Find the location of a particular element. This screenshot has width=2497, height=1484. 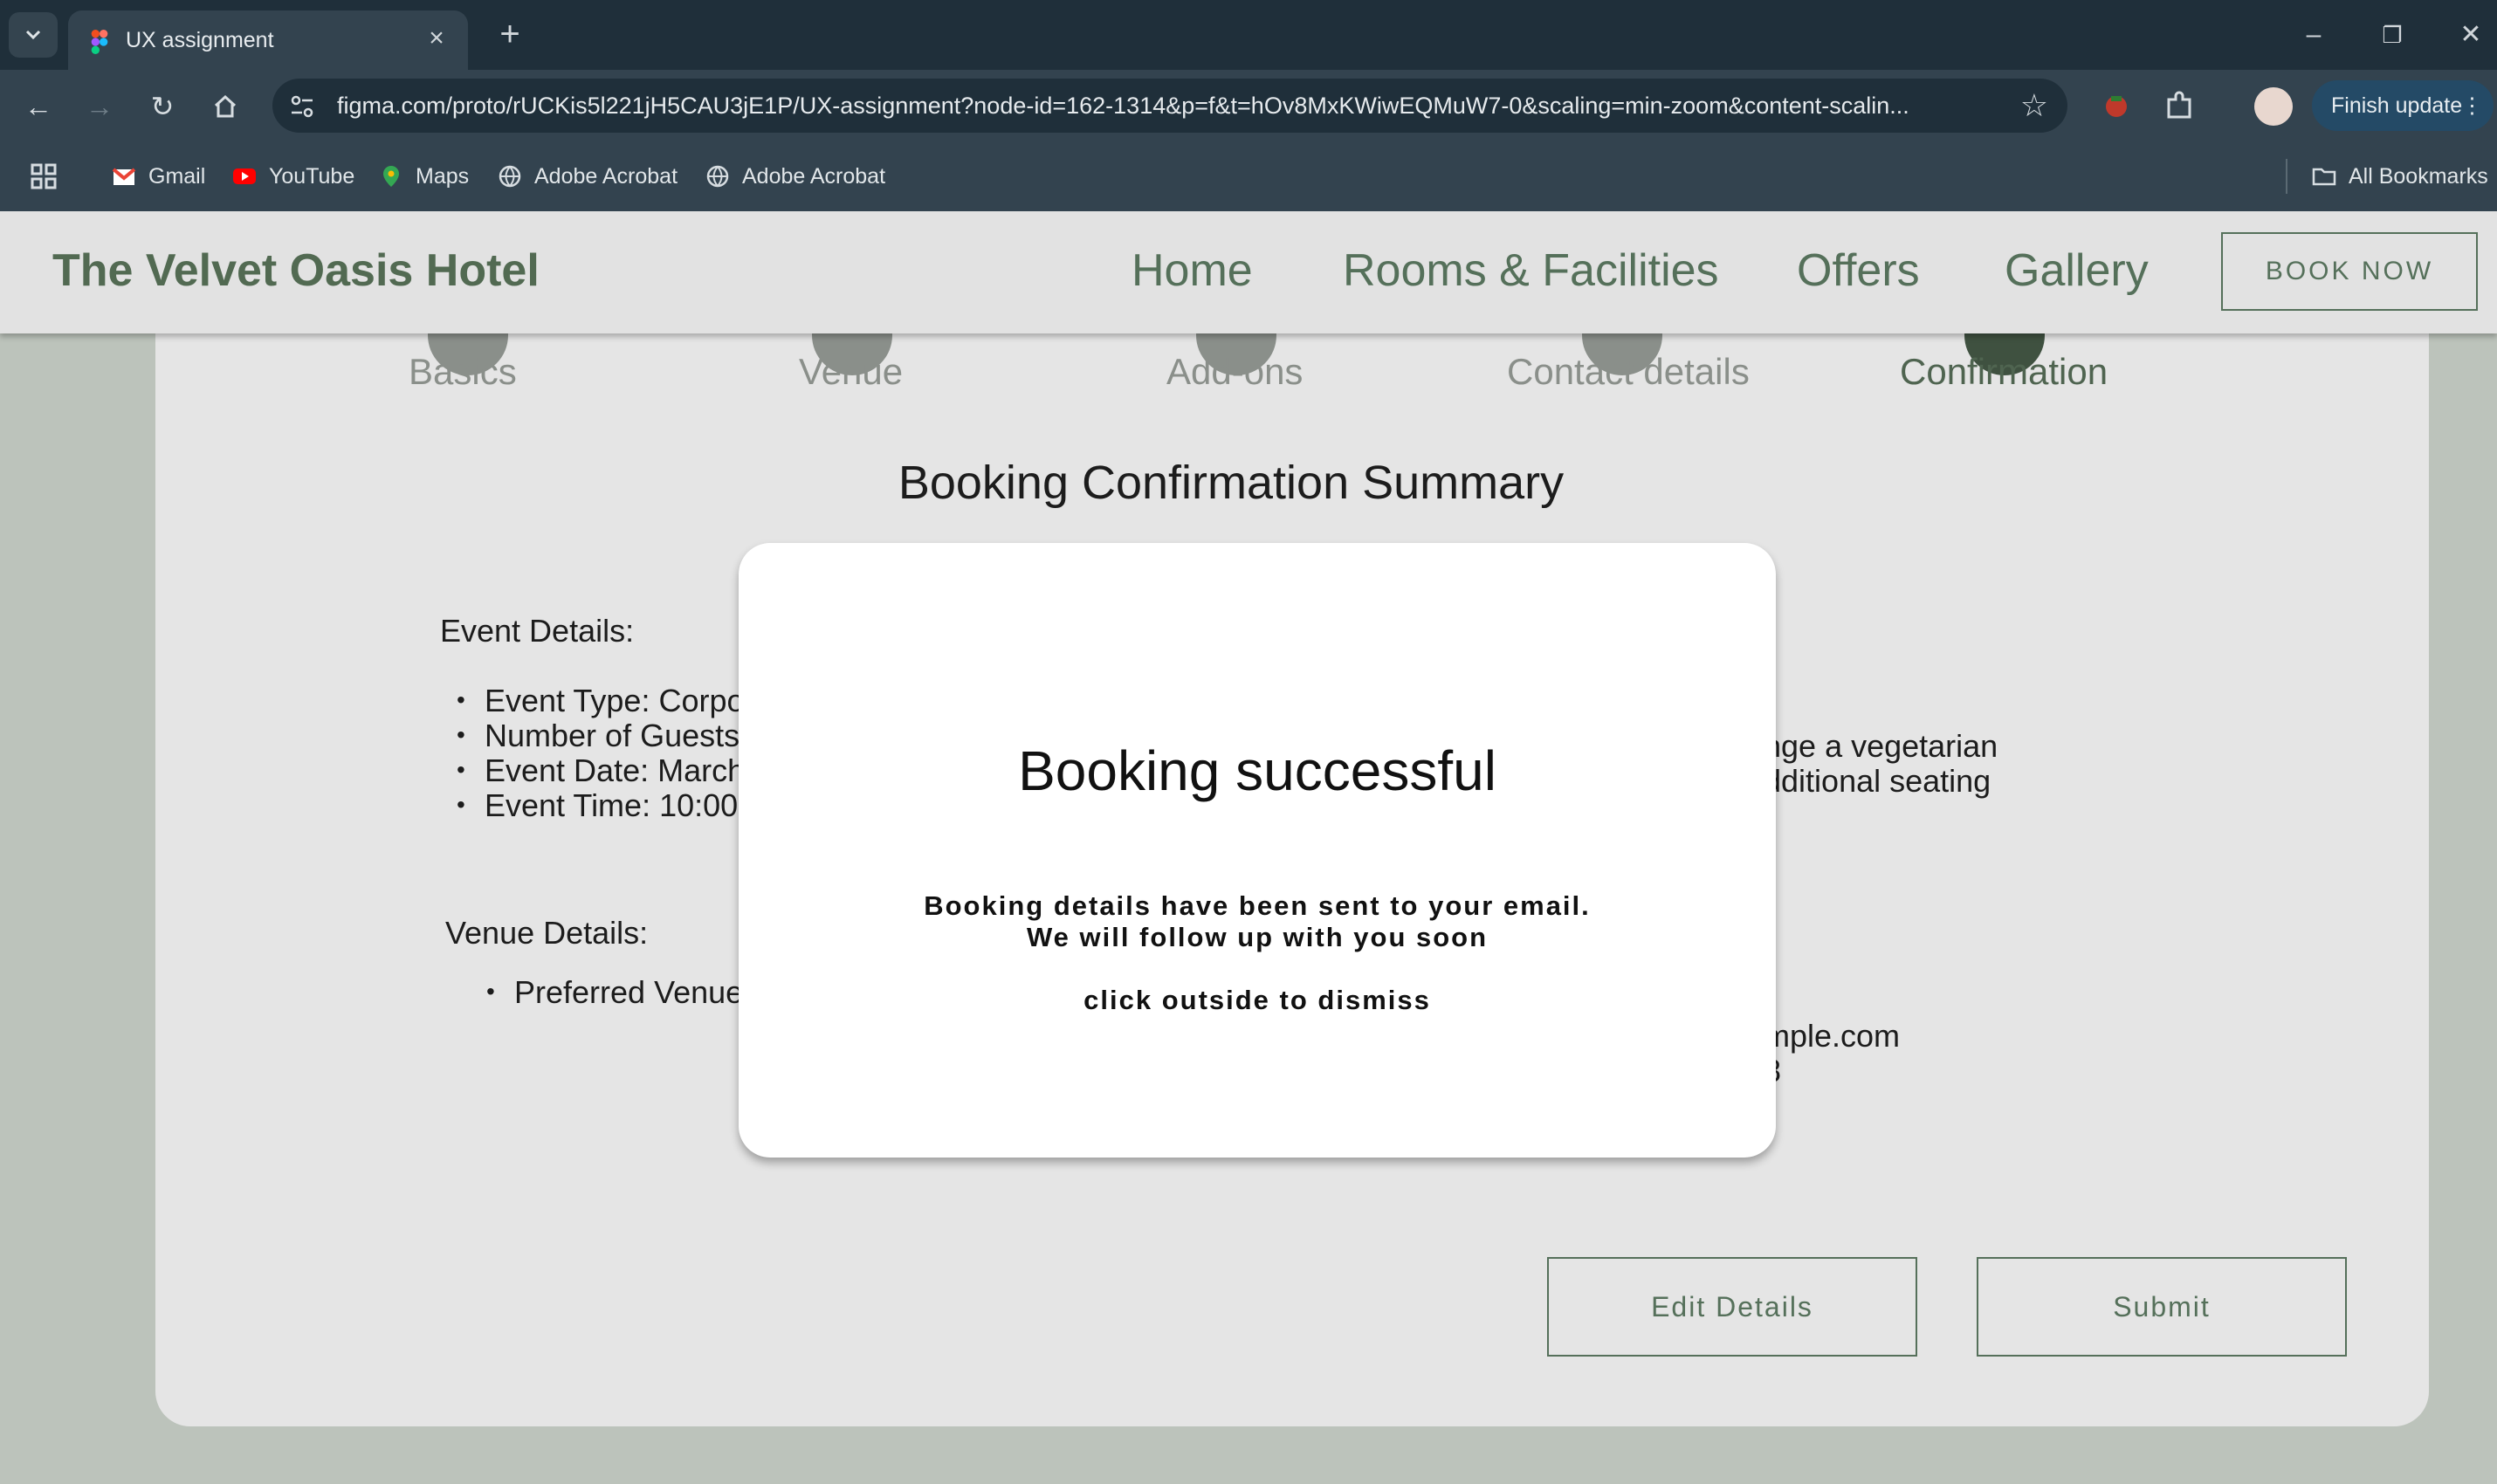

tab-title: UX assignment is located at coordinates (200, 40).